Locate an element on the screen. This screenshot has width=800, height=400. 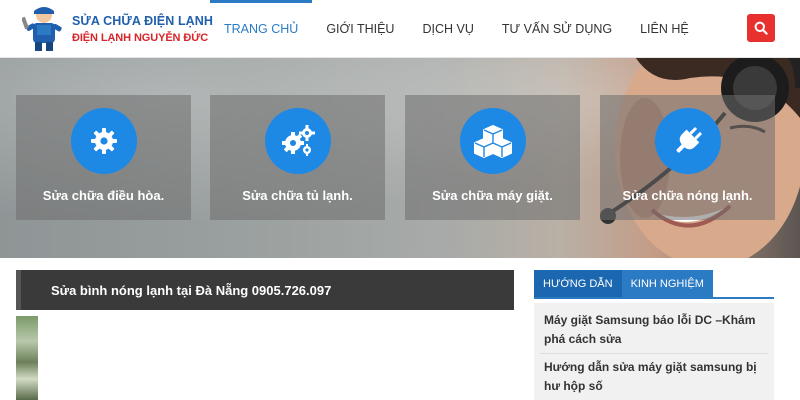
service-label: Sửa chữa nóng lạnh. is located at coordinates (687, 195).